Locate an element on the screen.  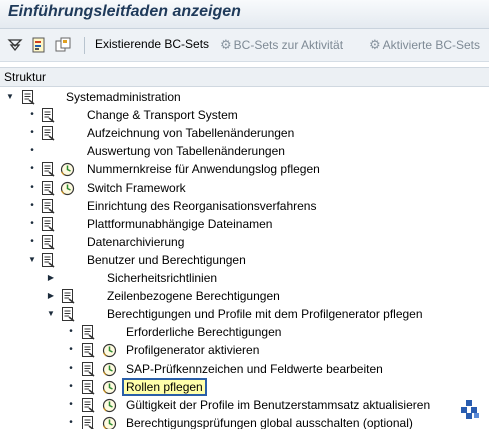
tree-node-label: Systemadministration is located at coordinates (123, 97).